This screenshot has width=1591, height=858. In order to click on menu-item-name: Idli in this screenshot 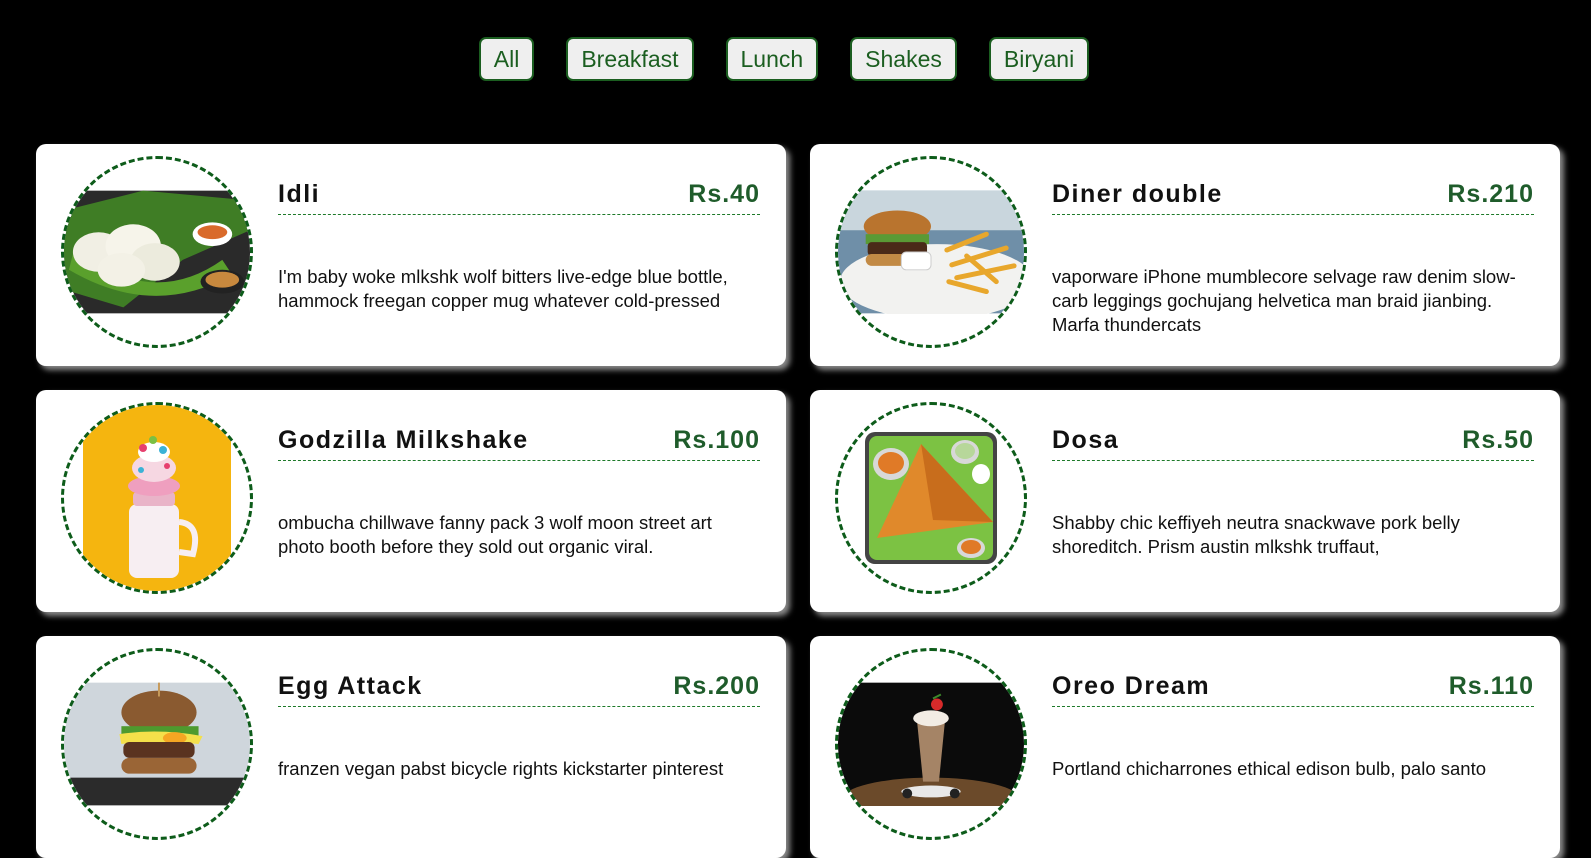, I will do `click(299, 194)`.